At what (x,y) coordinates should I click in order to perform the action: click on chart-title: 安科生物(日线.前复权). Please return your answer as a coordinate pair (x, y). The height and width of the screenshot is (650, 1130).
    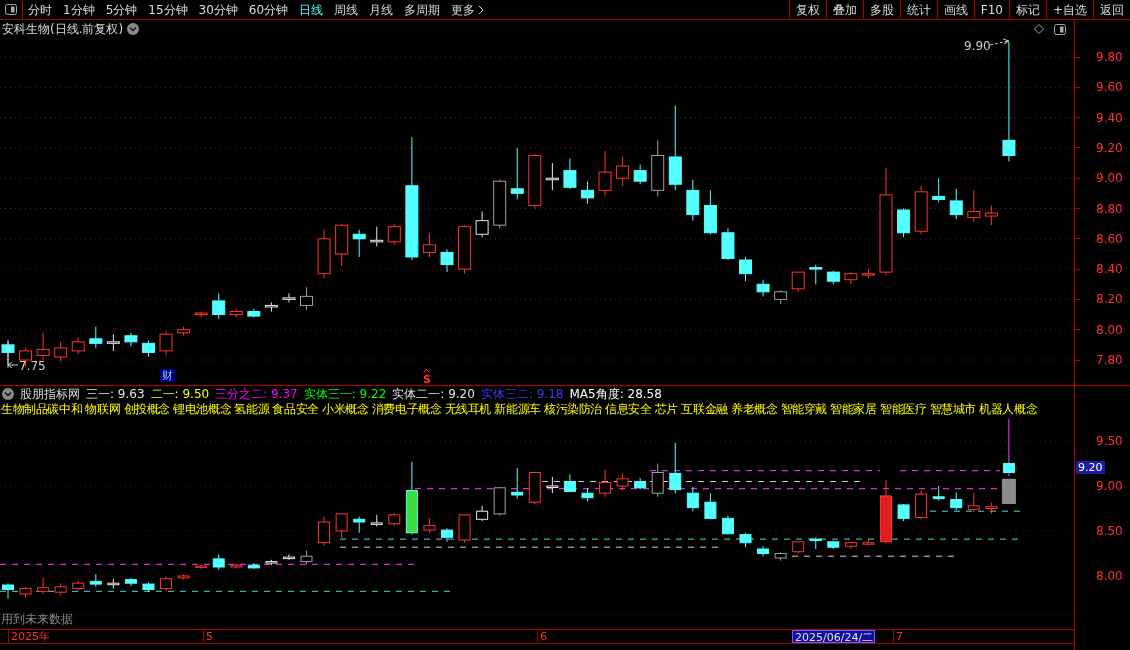
    Looking at the image, I should click on (63, 29).